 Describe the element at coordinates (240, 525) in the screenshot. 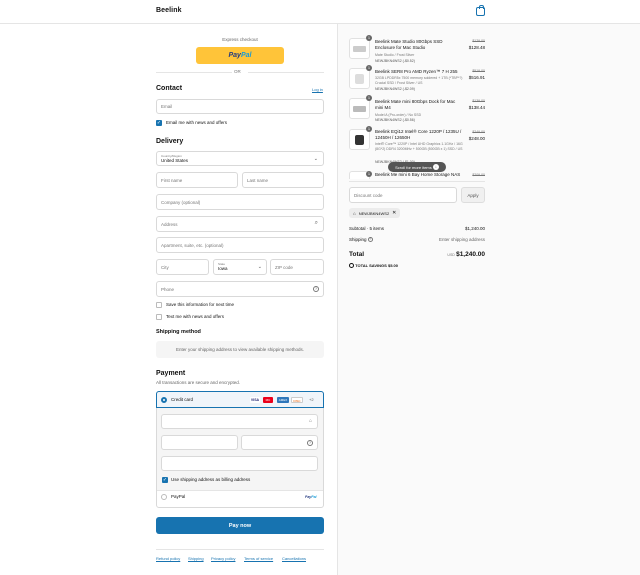

I see `pay-now-button: Pay now` at that location.